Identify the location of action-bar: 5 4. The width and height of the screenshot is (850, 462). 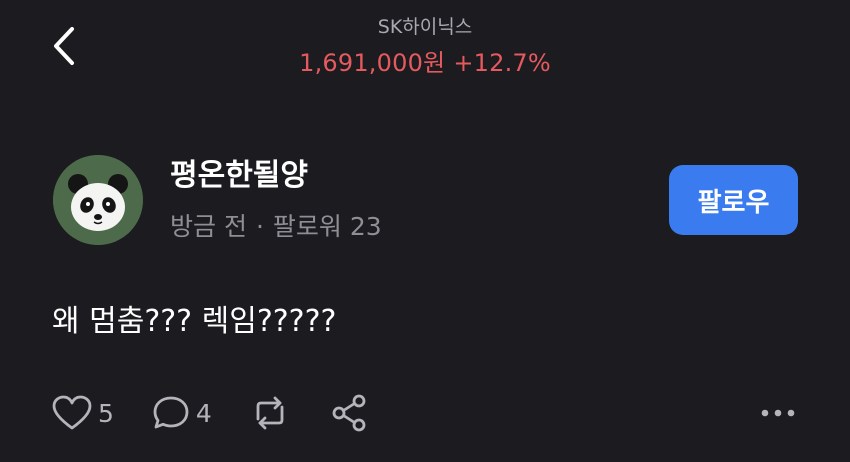
(210, 413).